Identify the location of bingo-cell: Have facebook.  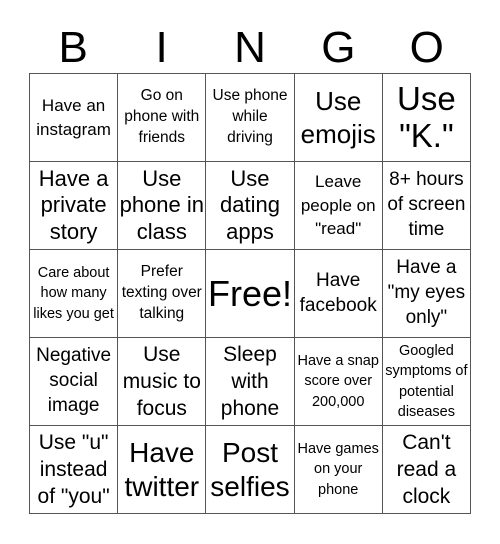
(338, 294).